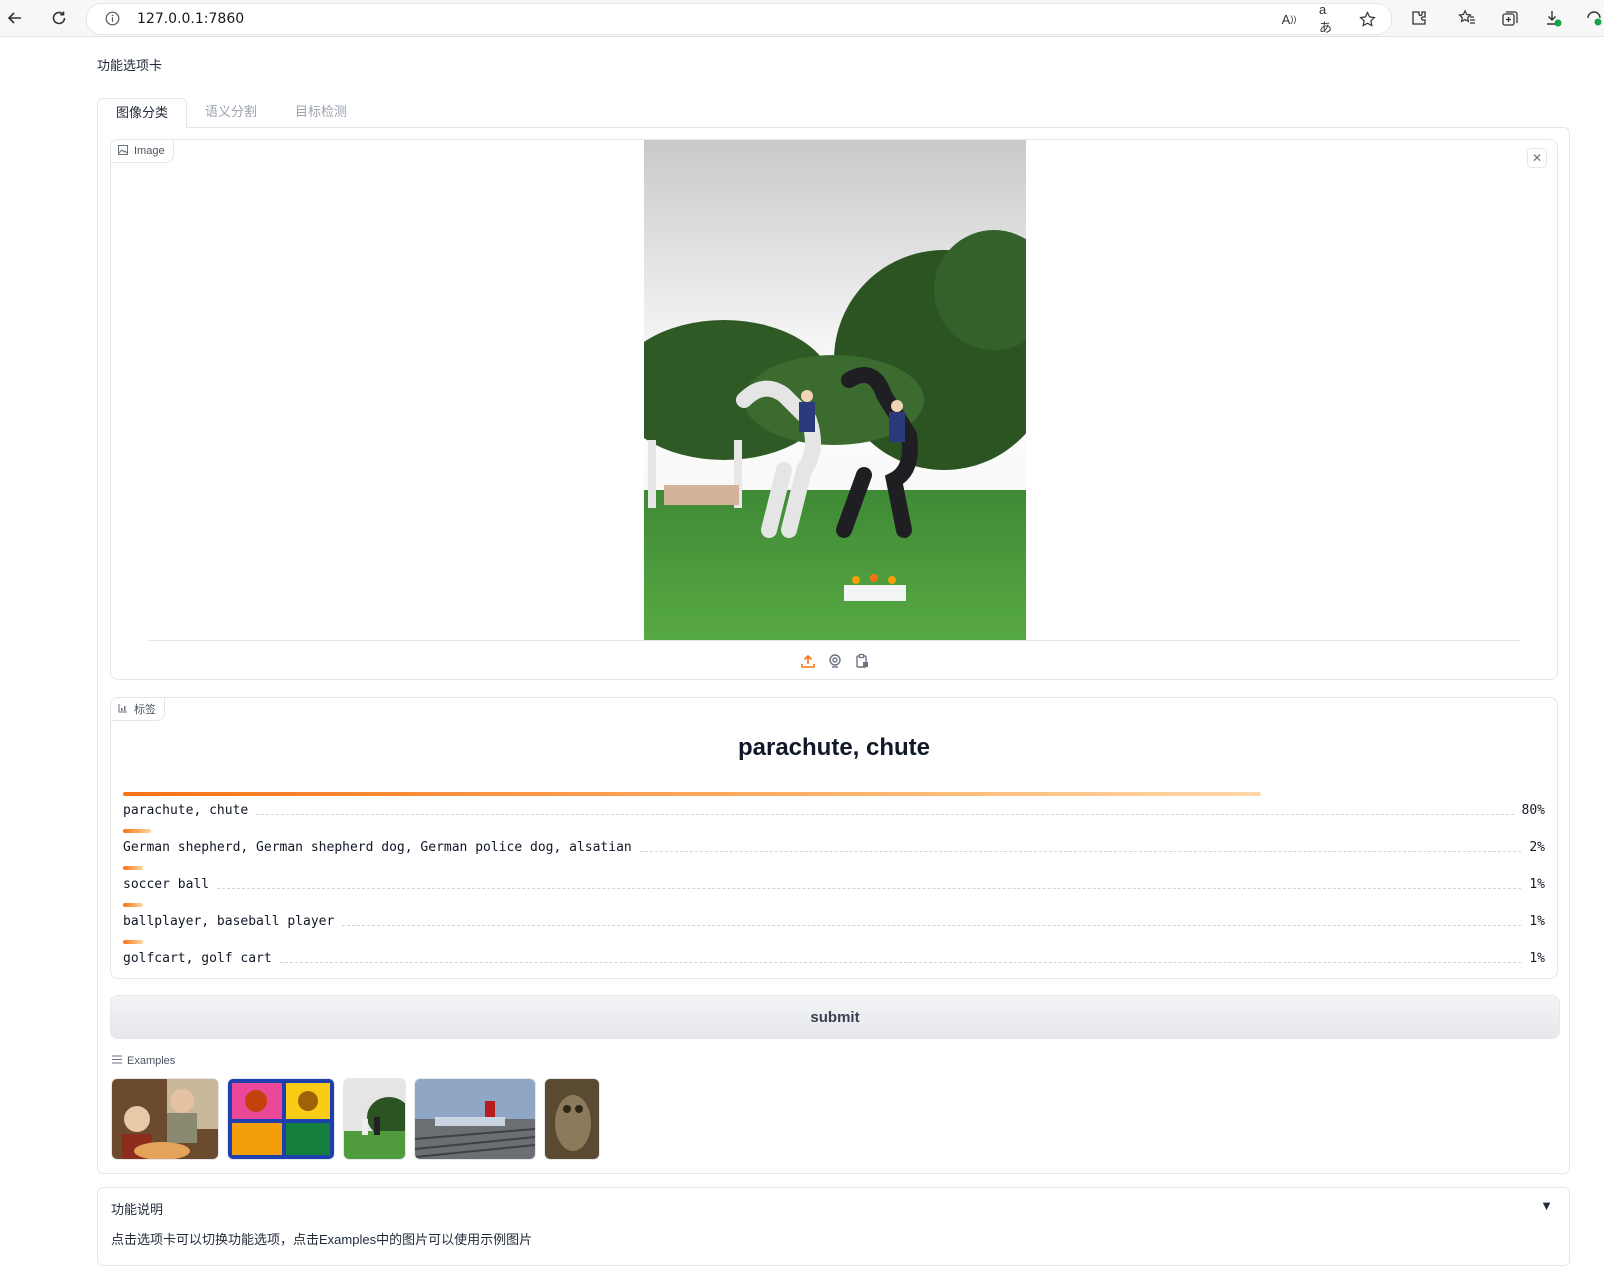  Describe the element at coordinates (834, 921) in the screenshot. I see `confidence-row: ballplayer, baseball player 1%` at that location.